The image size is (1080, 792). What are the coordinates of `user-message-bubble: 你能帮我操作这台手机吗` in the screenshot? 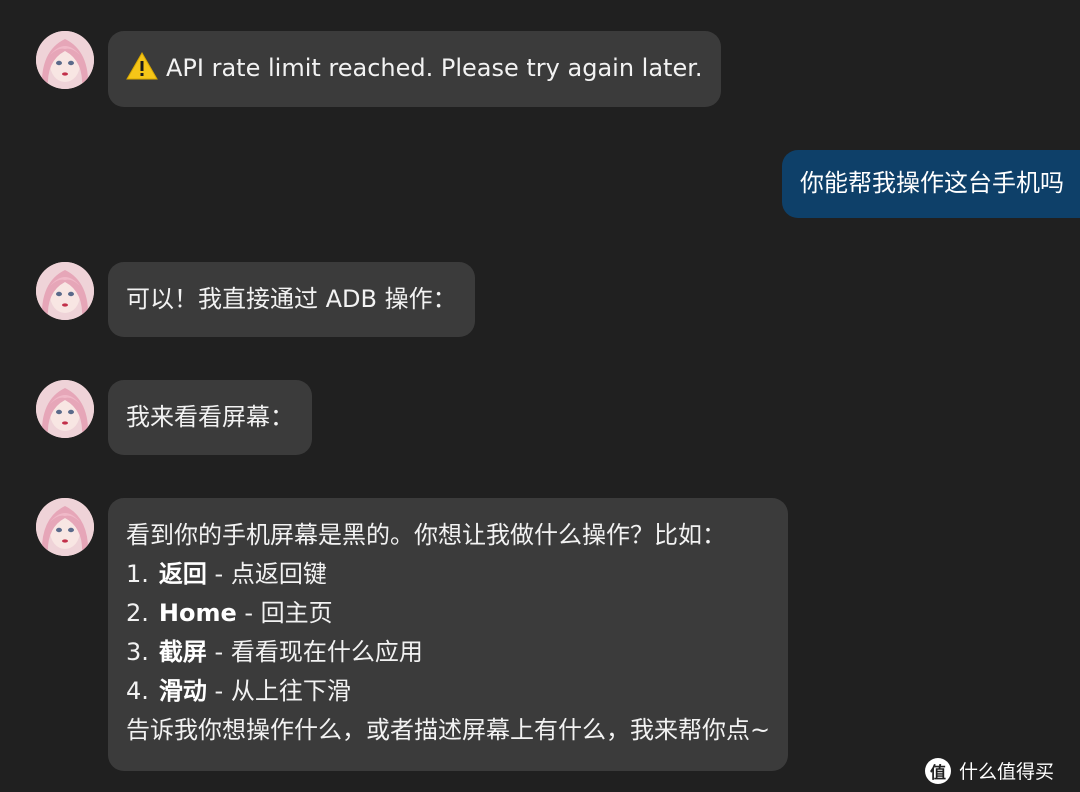 It's located at (931, 184).